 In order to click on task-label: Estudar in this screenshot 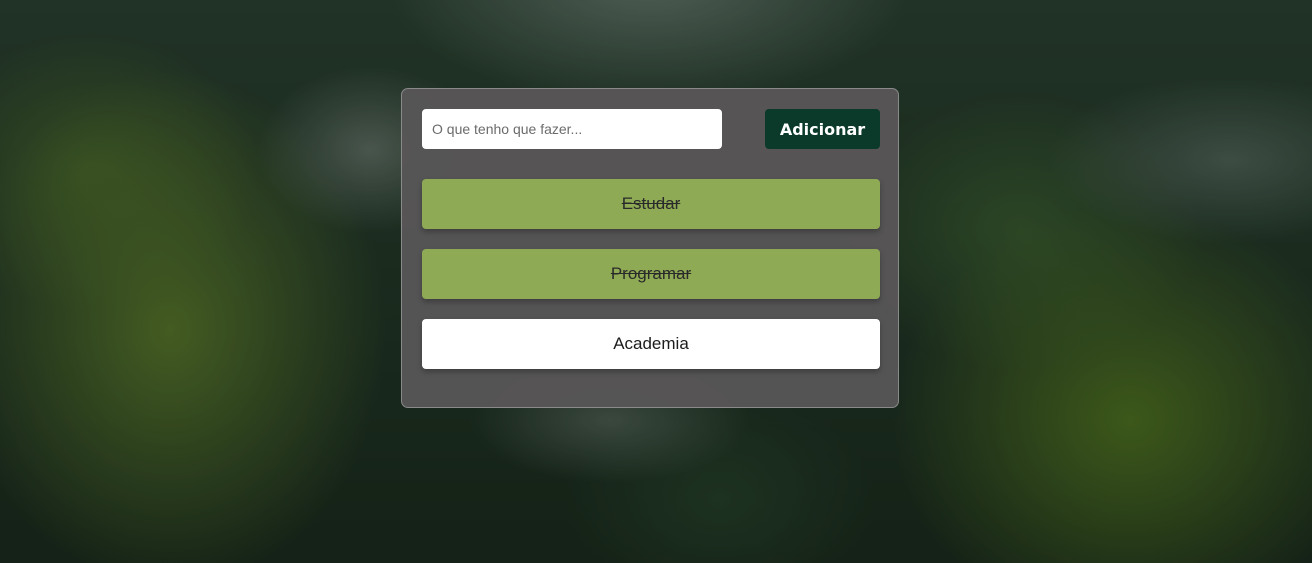, I will do `click(651, 203)`.